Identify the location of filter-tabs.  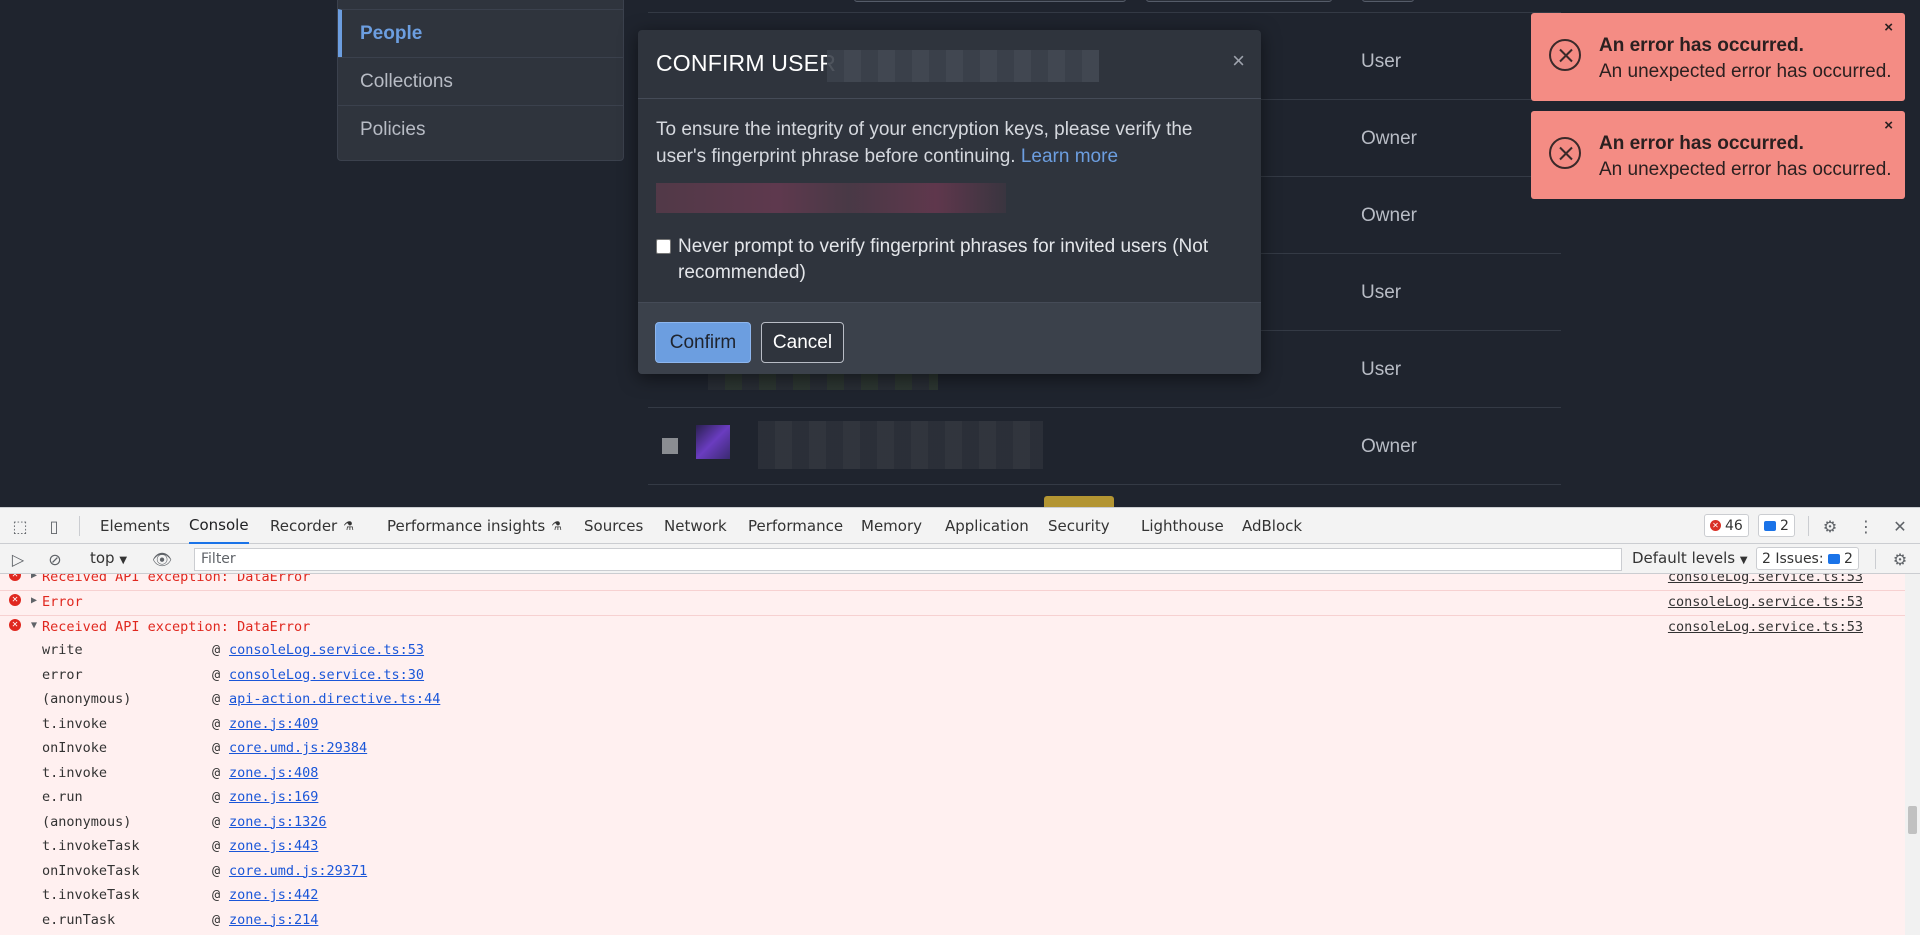
(990, 1).